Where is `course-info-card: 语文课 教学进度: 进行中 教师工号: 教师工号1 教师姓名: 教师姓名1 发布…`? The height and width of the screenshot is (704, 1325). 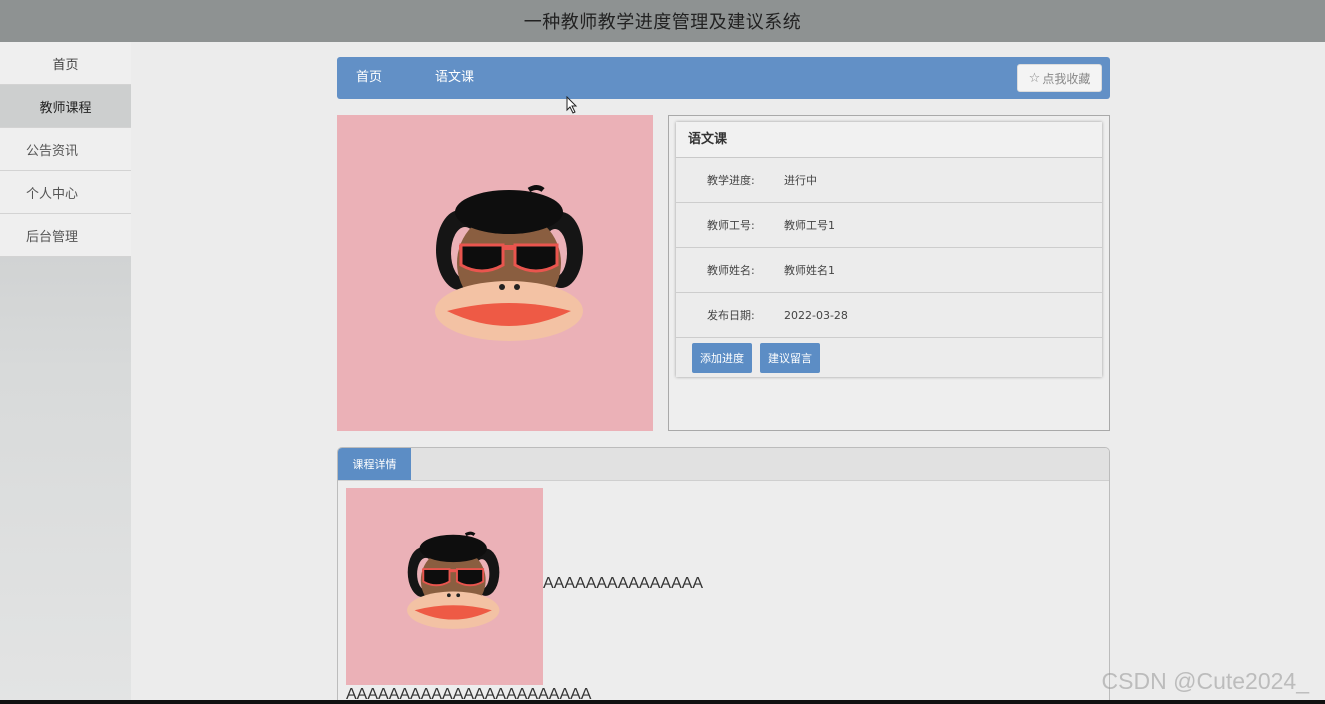 course-info-card: 语文课 教学进度: 进行中 教师工号: 教师工号1 教师姓名: 教师姓名1 发布… is located at coordinates (889, 249).